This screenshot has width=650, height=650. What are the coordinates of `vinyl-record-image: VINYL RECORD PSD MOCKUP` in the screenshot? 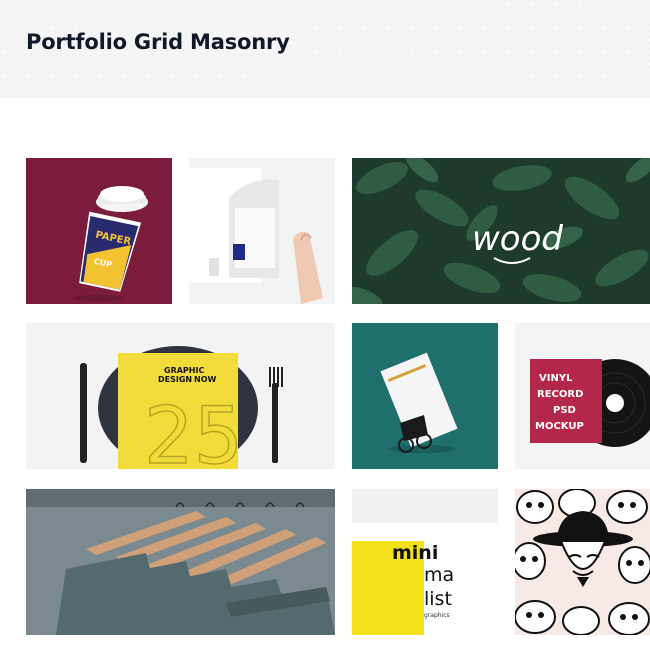 It's located at (582, 396).